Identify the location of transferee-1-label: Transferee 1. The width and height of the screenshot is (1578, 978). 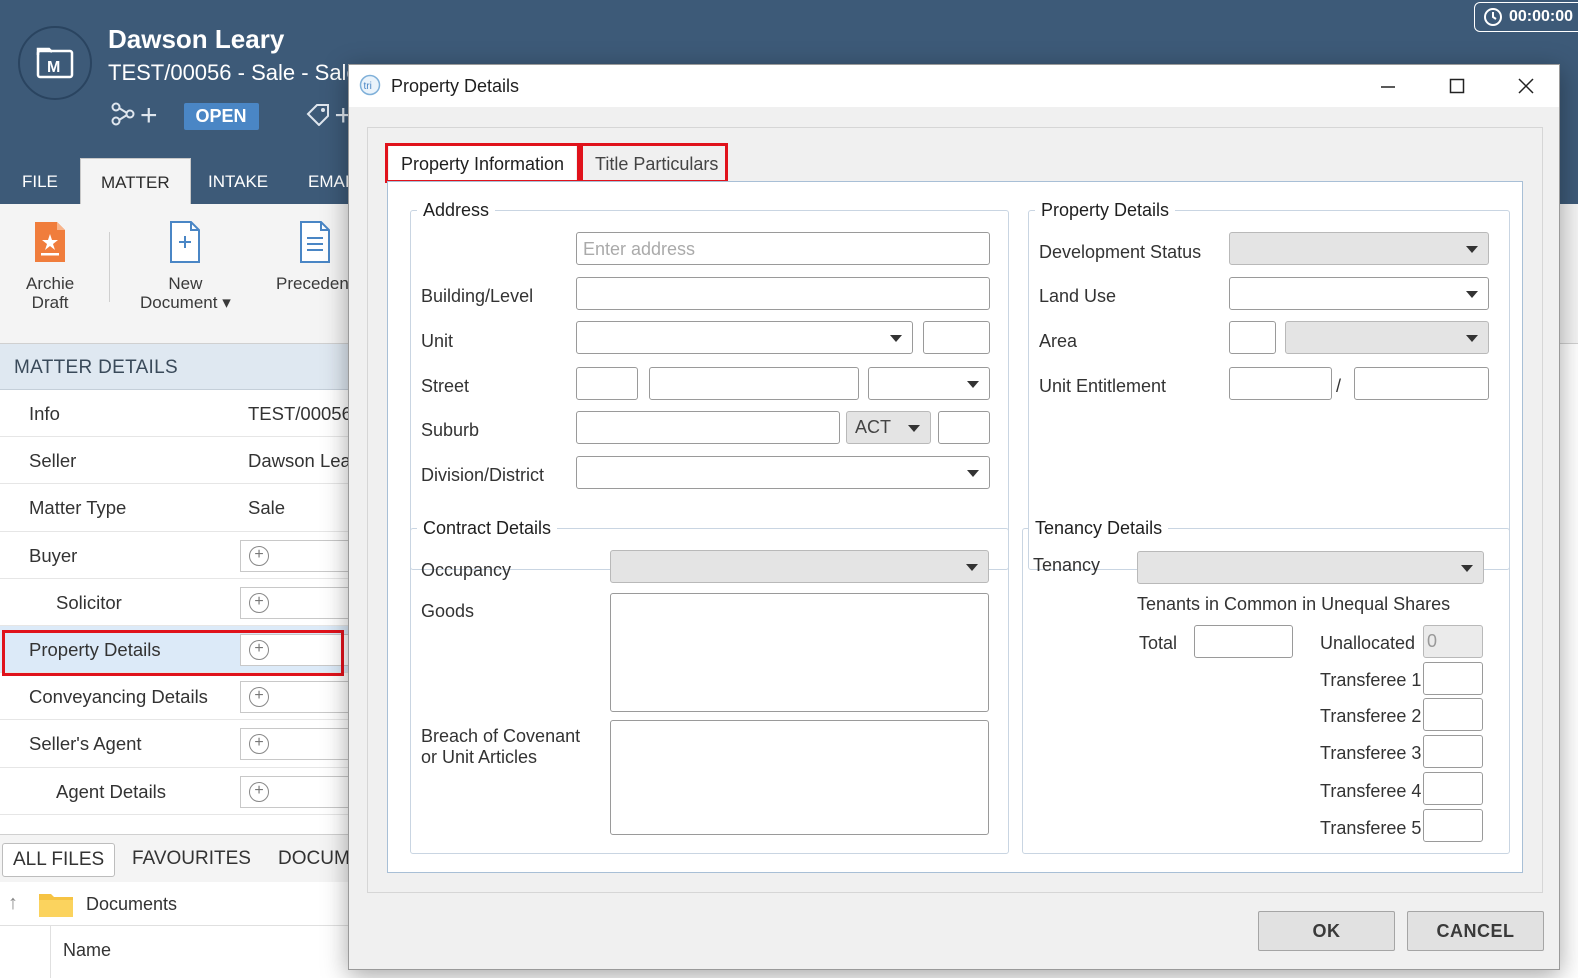
(1371, 680).